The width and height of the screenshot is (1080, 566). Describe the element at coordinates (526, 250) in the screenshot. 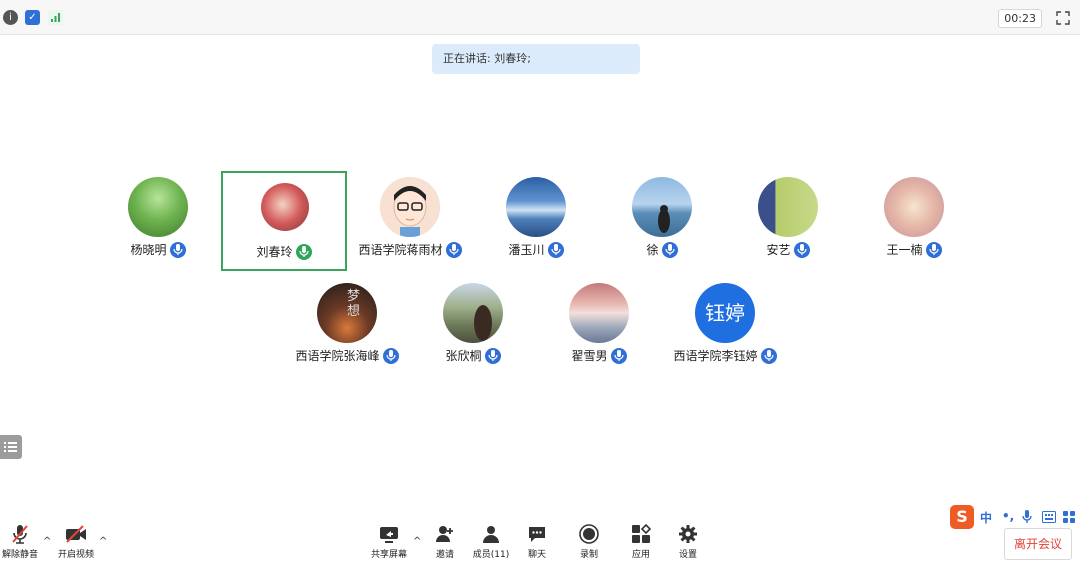

I see `participant-name: 潘玉川` at that location.